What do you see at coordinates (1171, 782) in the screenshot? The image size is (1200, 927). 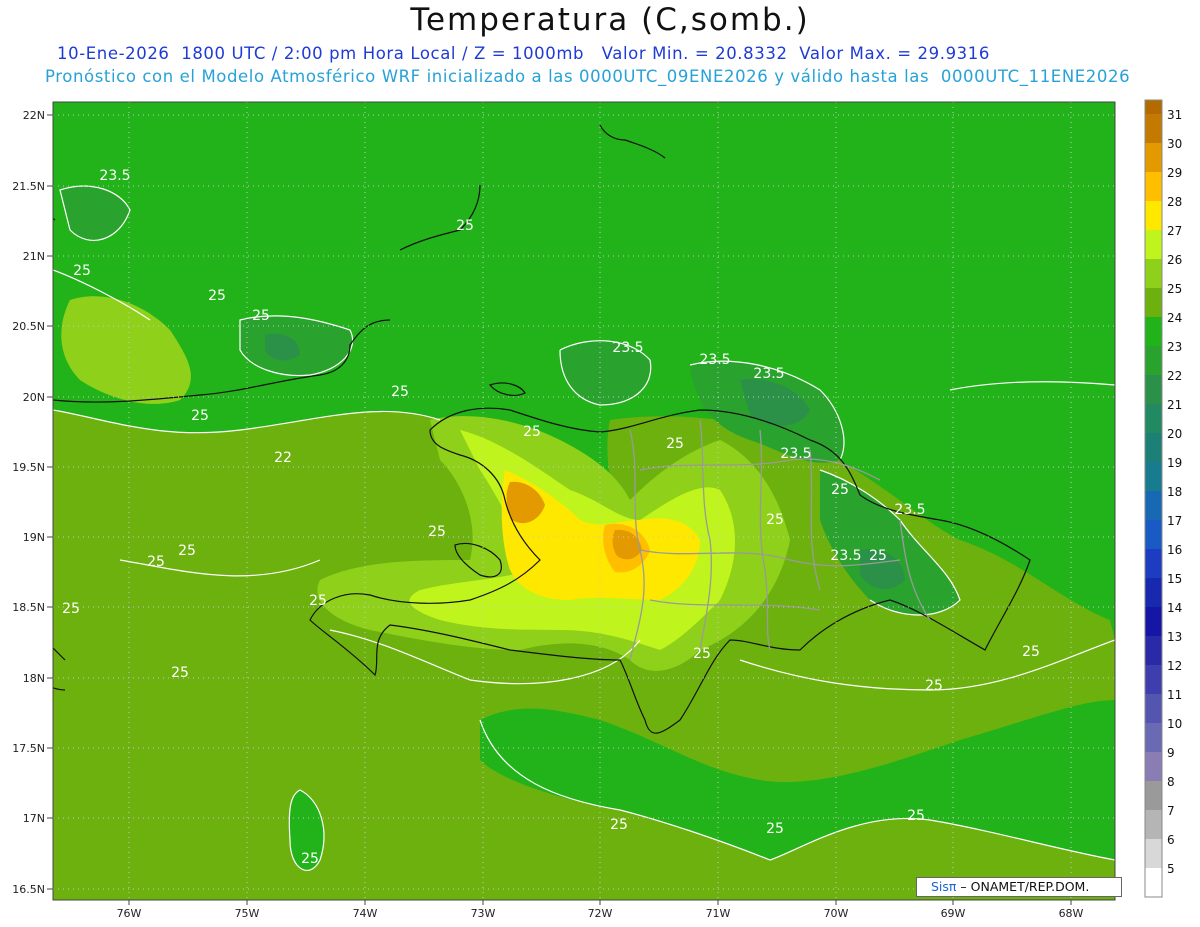 I see `colorbar-label: 8` at bounding box center [1171, 782].